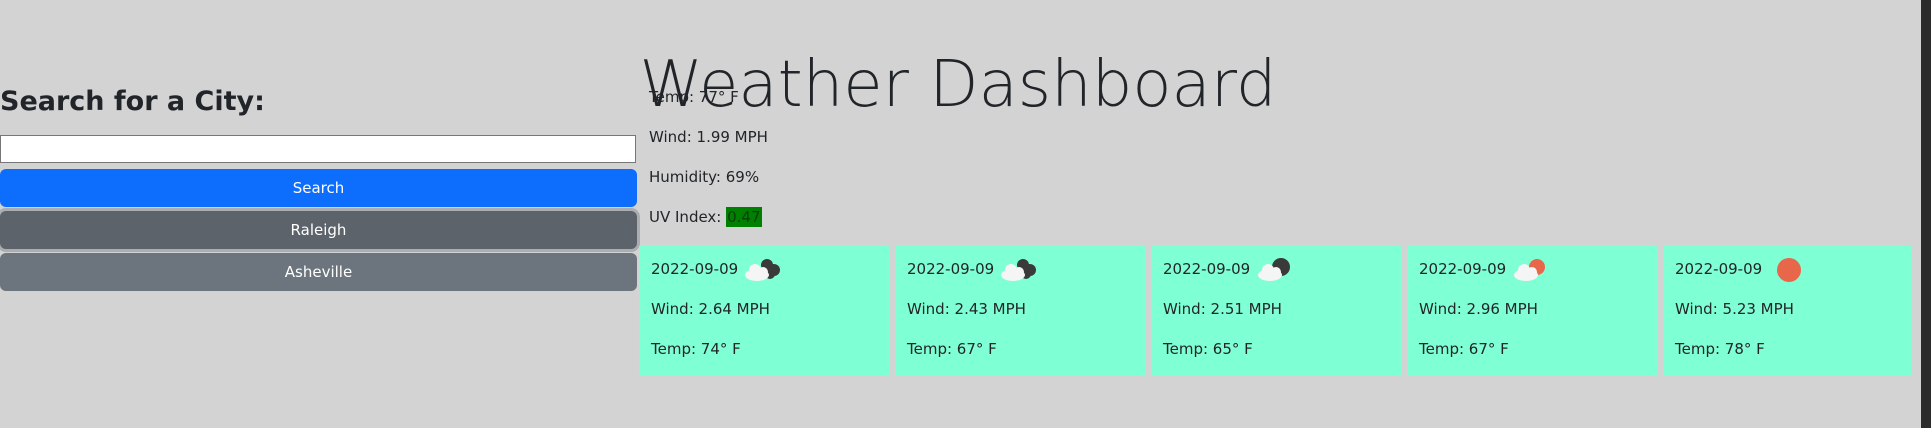  What do you see at coordinates (696, 349) in the screenshot?
I see `forecast-temp: Temp: 74° F` at bounding box center [696, 349].